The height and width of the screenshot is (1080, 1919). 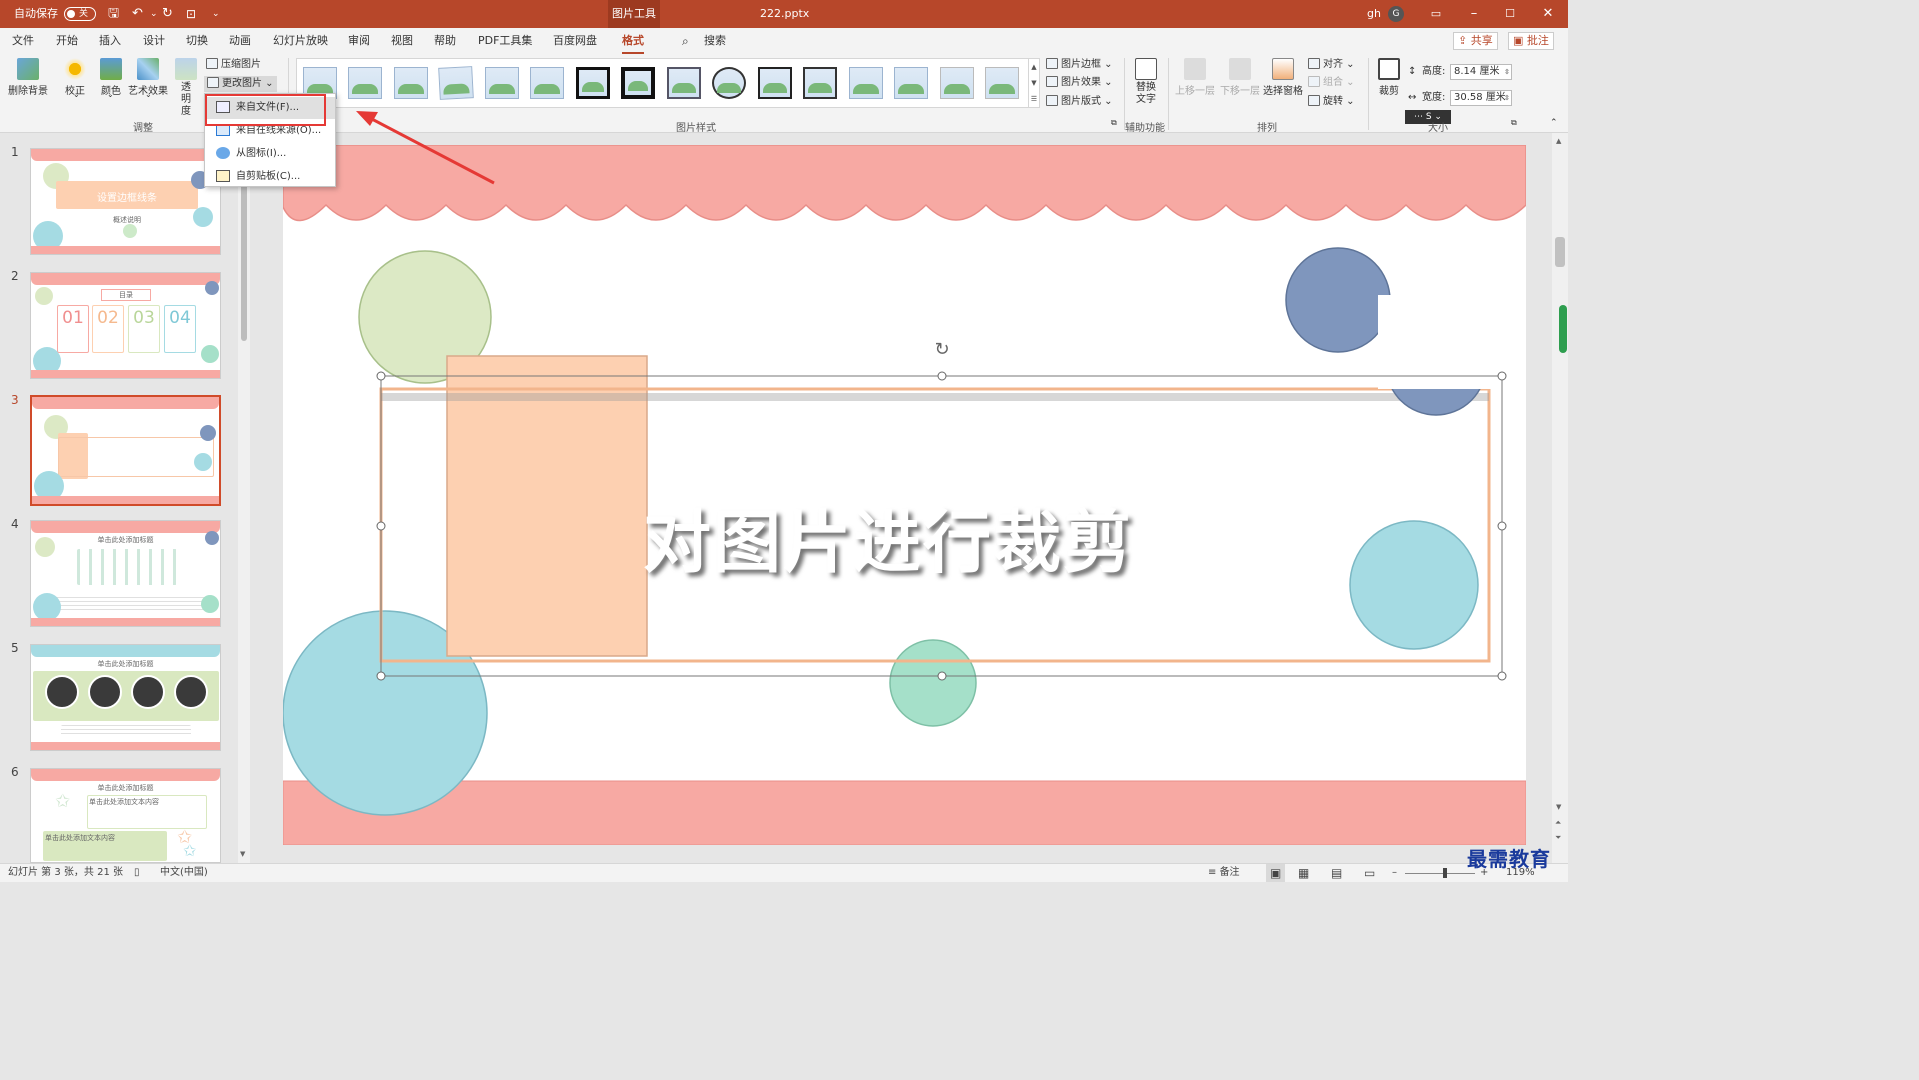 I want to click on thumbnail-scrollbar: ▼, so click(x=244, y=498).